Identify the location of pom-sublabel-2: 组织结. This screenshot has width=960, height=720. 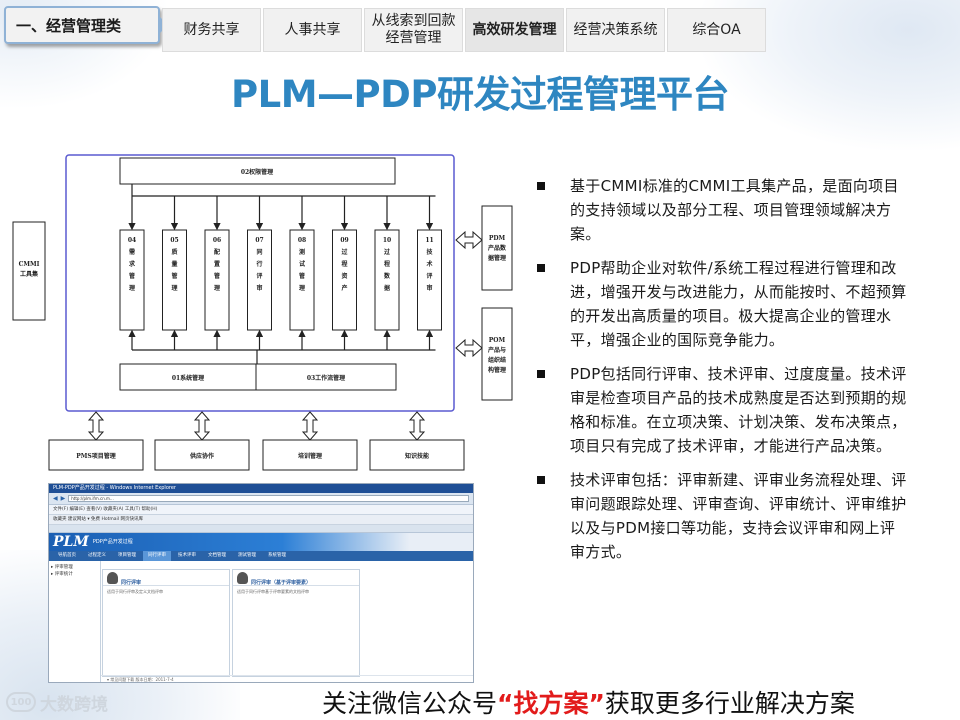
(497, 360).